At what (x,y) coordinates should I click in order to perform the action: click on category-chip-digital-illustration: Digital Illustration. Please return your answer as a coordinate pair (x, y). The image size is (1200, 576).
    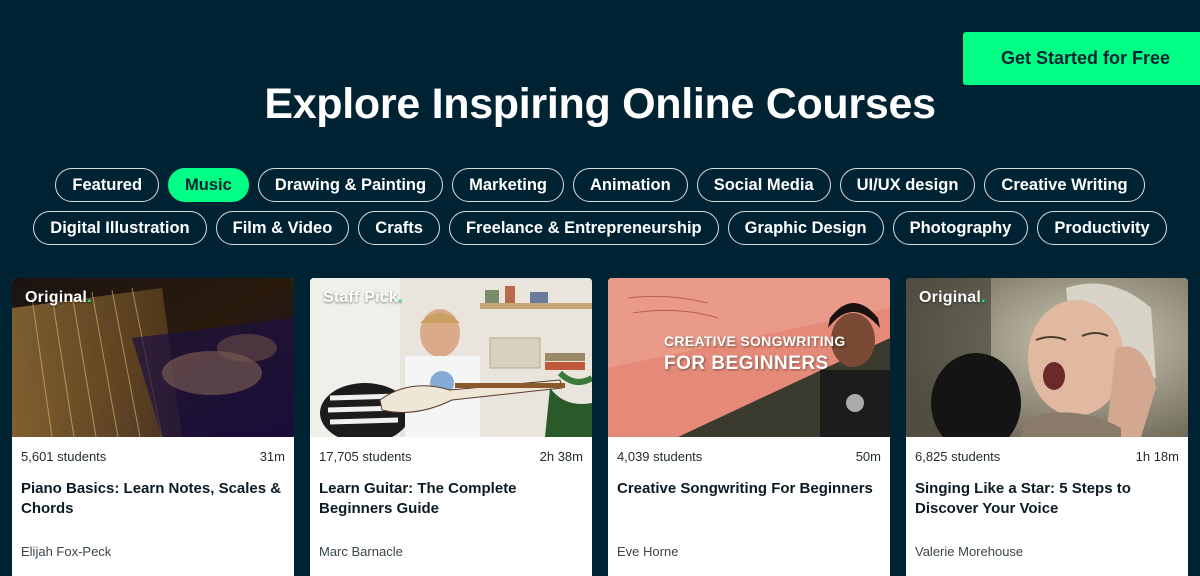
    Looking at the image, I should click on (120, 228).